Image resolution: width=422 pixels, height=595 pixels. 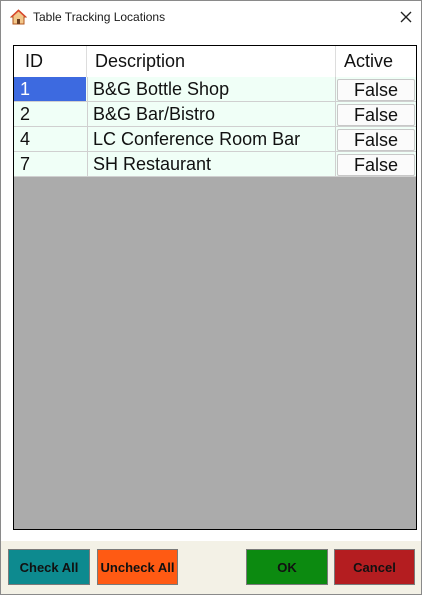 What do you see at coordinates (211, 567) in the screenshot?
I see `button-bar: Check All Uncheck All OK Cancel` at bounding box center [211, 567].